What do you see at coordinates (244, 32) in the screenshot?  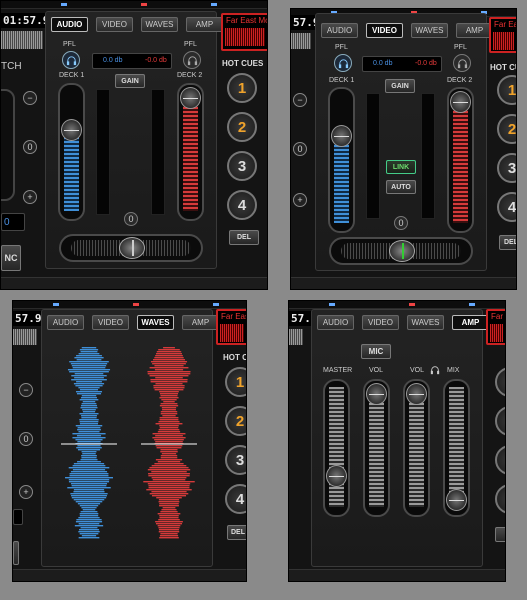 I see `track-overview: Far East Movement` at bounding box center [244, 32].